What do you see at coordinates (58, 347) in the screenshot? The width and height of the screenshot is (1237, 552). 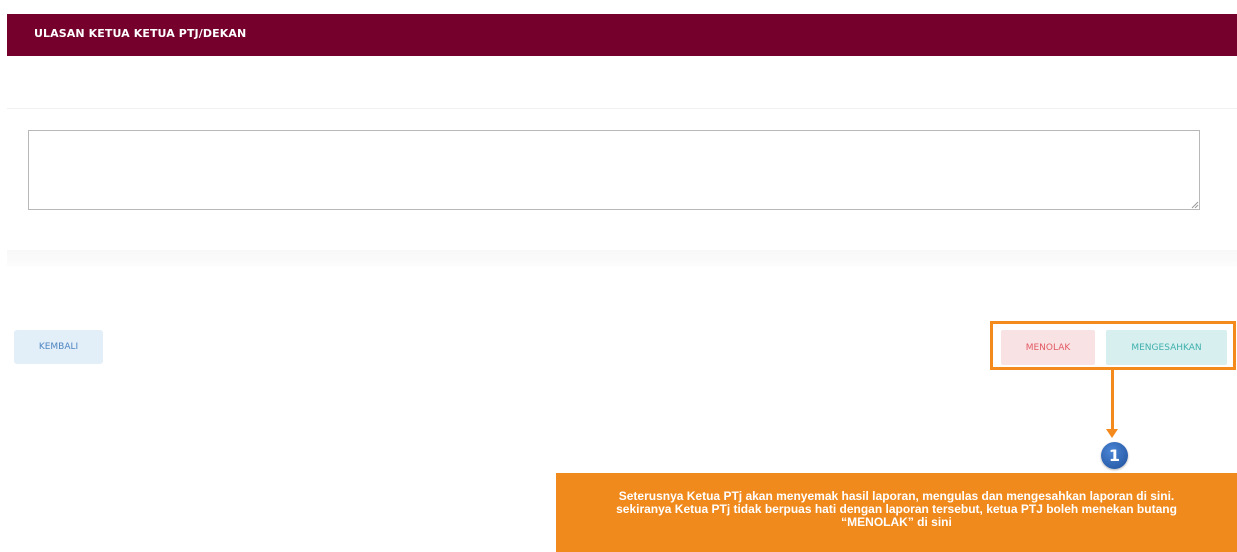 I see `back-button: KEMBALI` at bounding box center [58, 347].